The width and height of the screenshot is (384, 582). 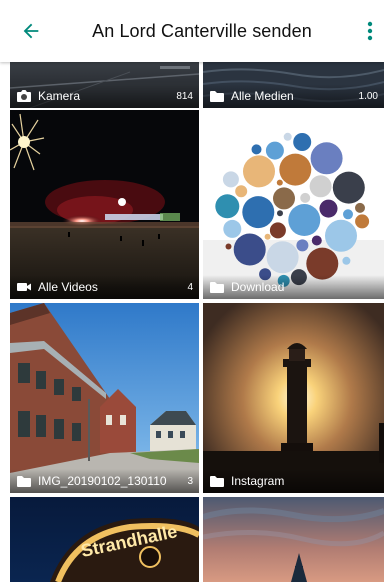 What do you see at coordinates (368, 96) in the screenshot?
I see `album-count: 1.00` at bounding box center [368, 96].